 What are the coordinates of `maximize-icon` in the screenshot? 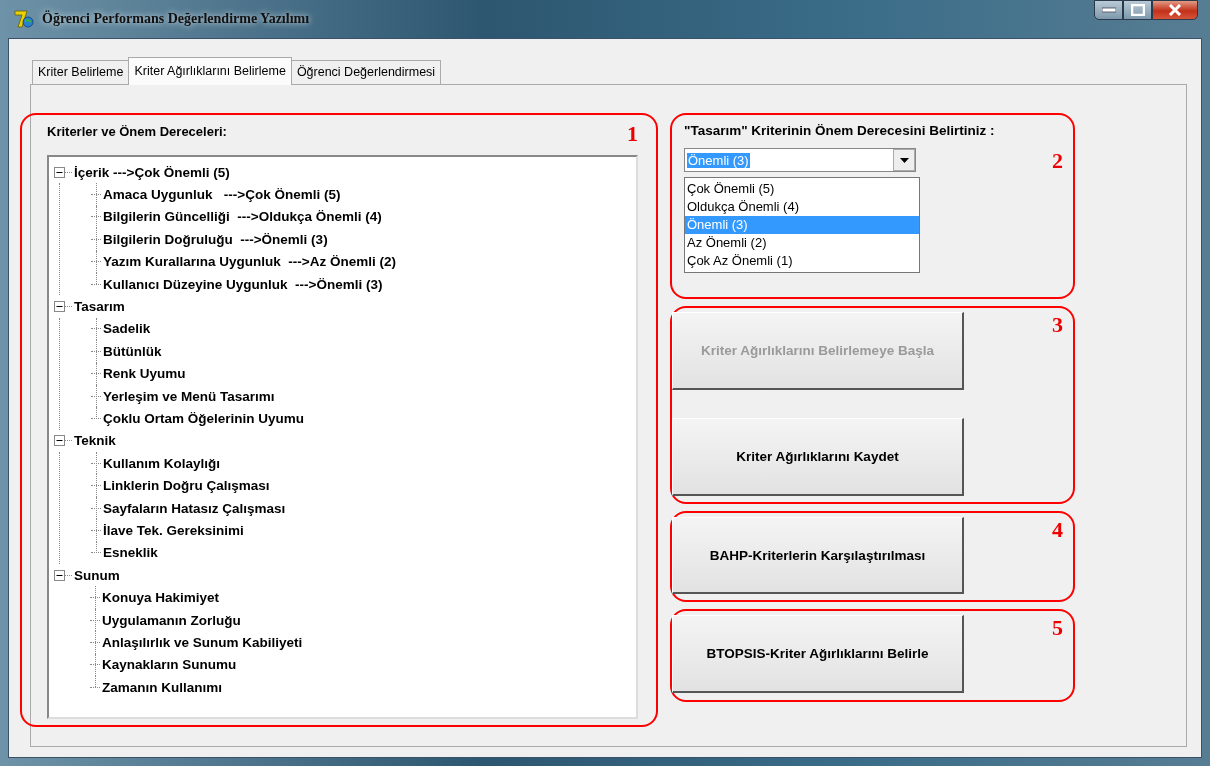 It's located at (1137, 10).